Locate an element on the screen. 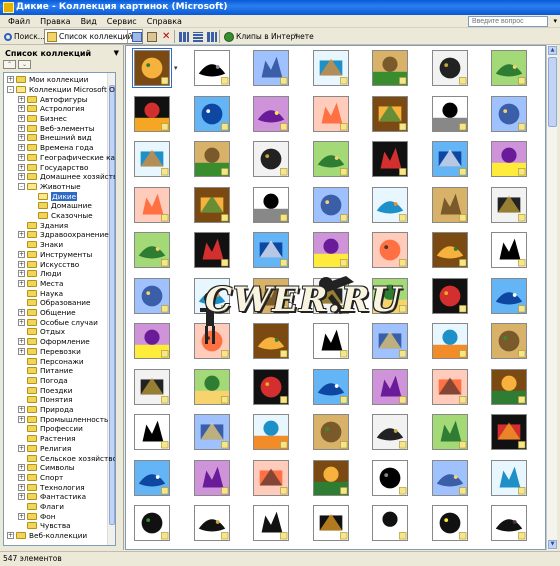 The width and height of the screenshot is (560, 566). camel-stamp-clip is located at coordinates (330, 386).